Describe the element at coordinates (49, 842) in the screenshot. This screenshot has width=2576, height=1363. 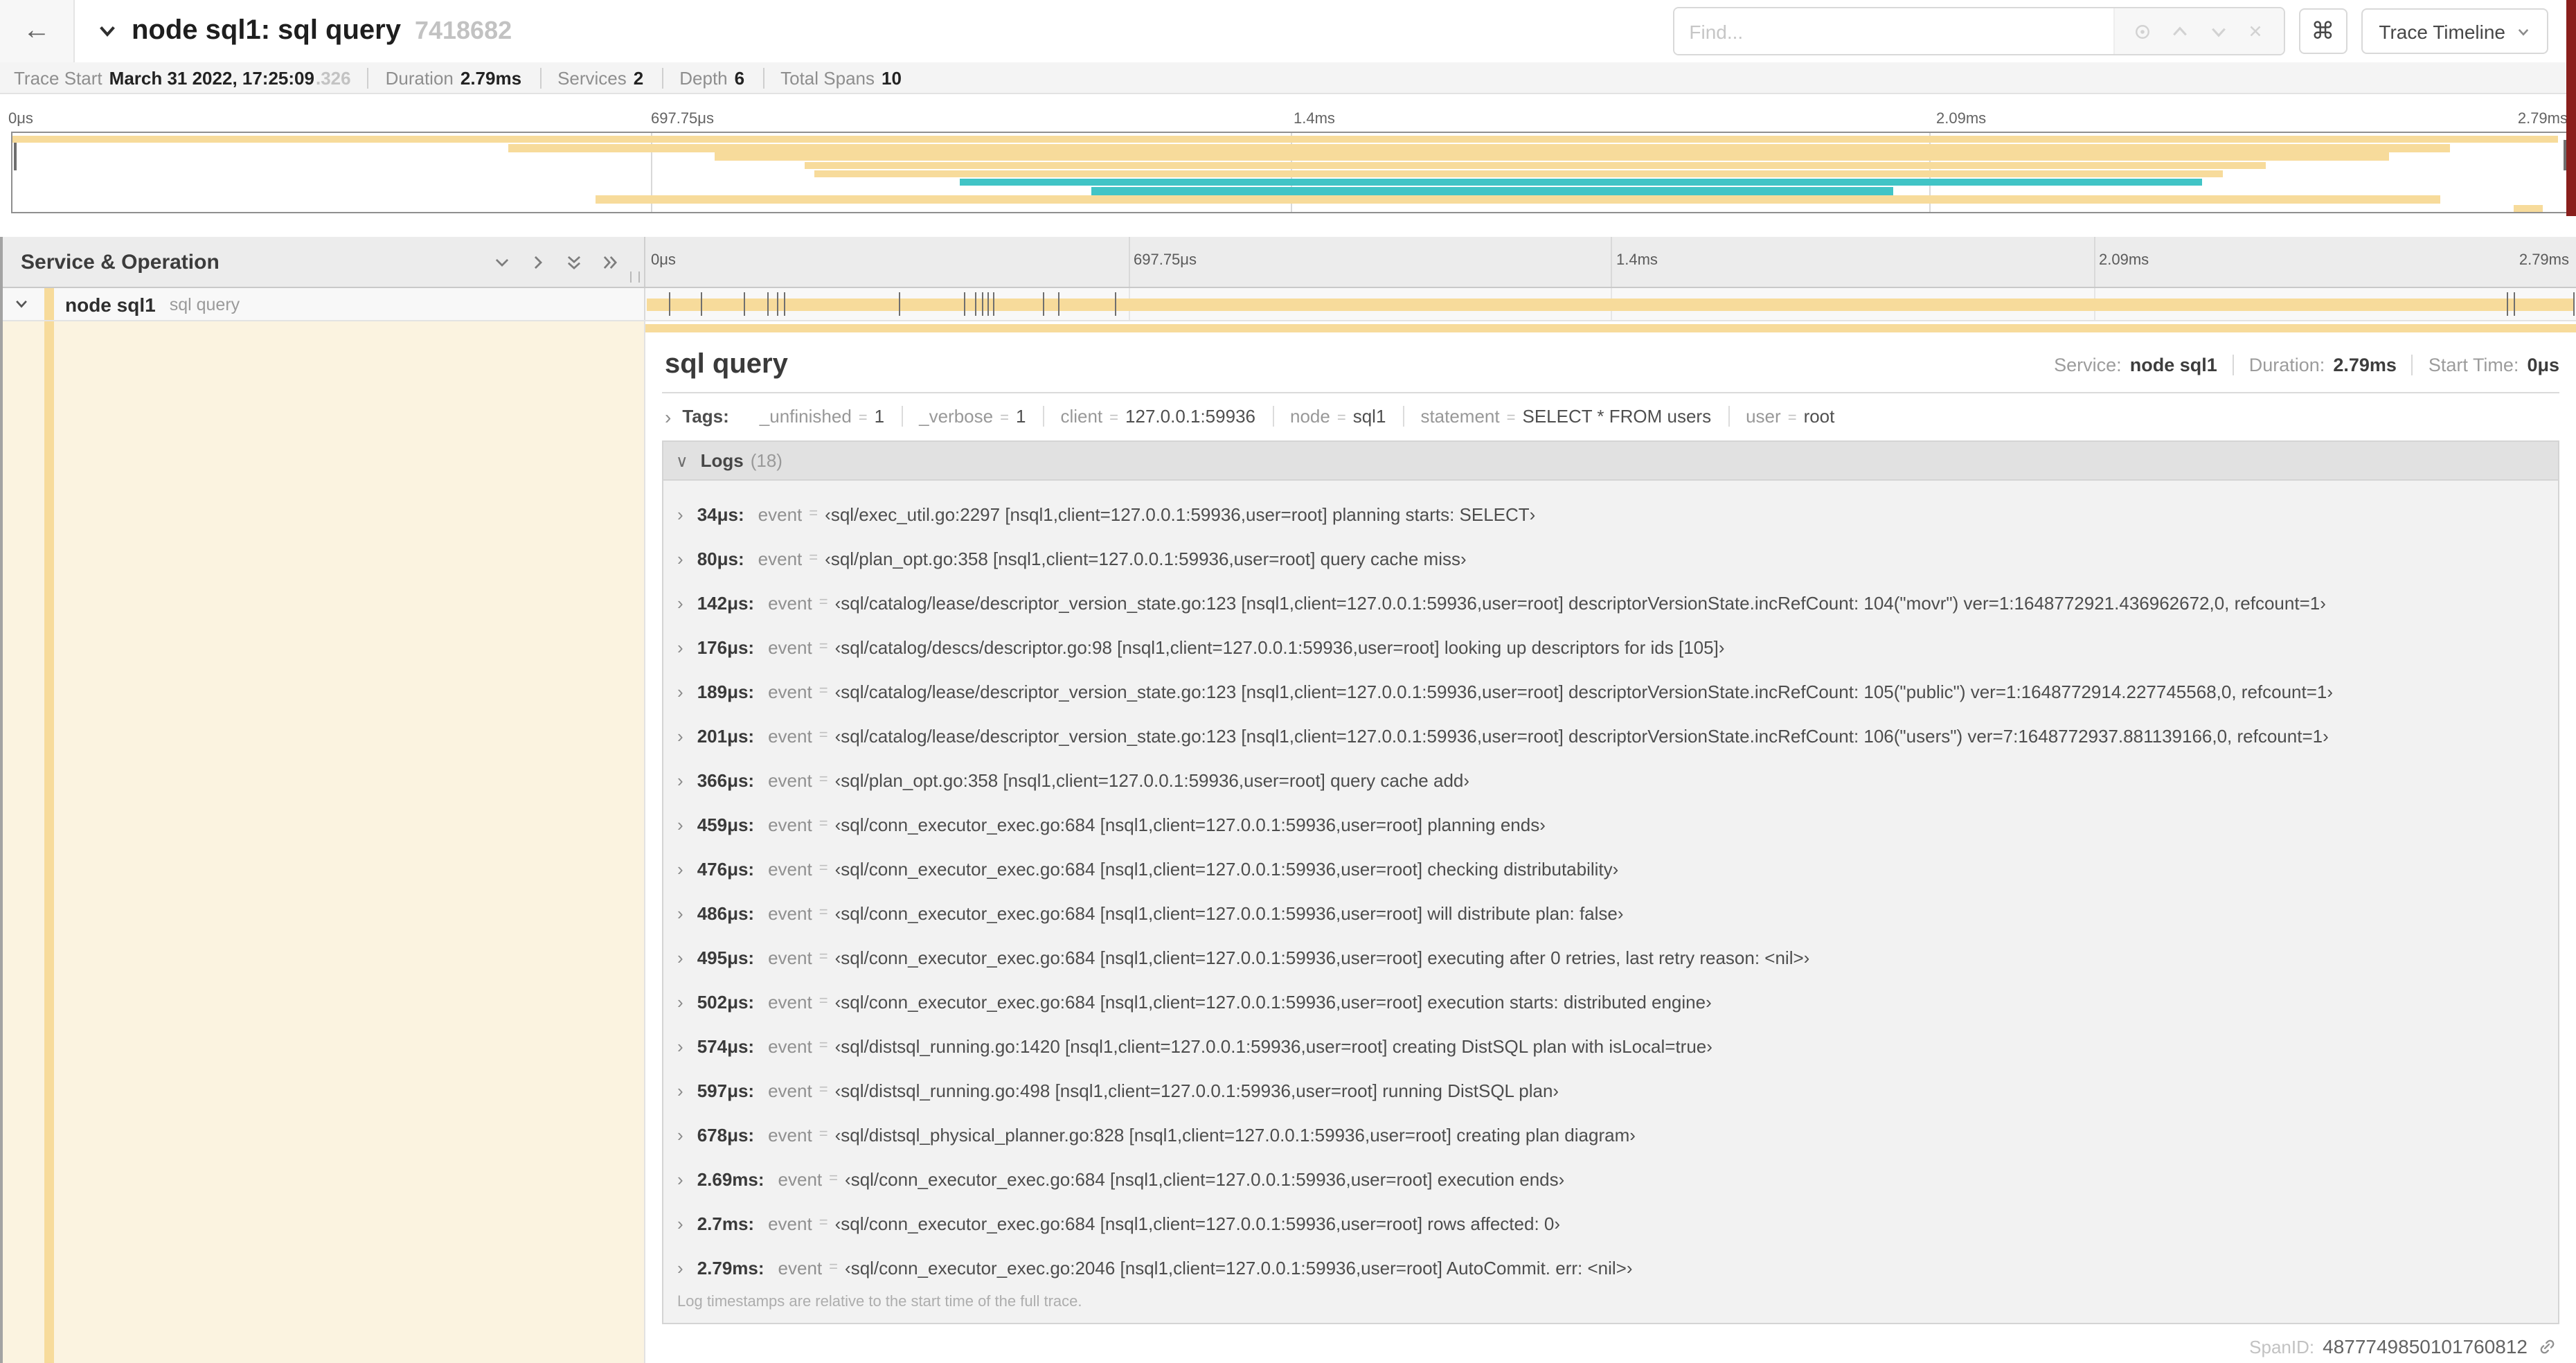
I see `span-color-accent-line` at that location.